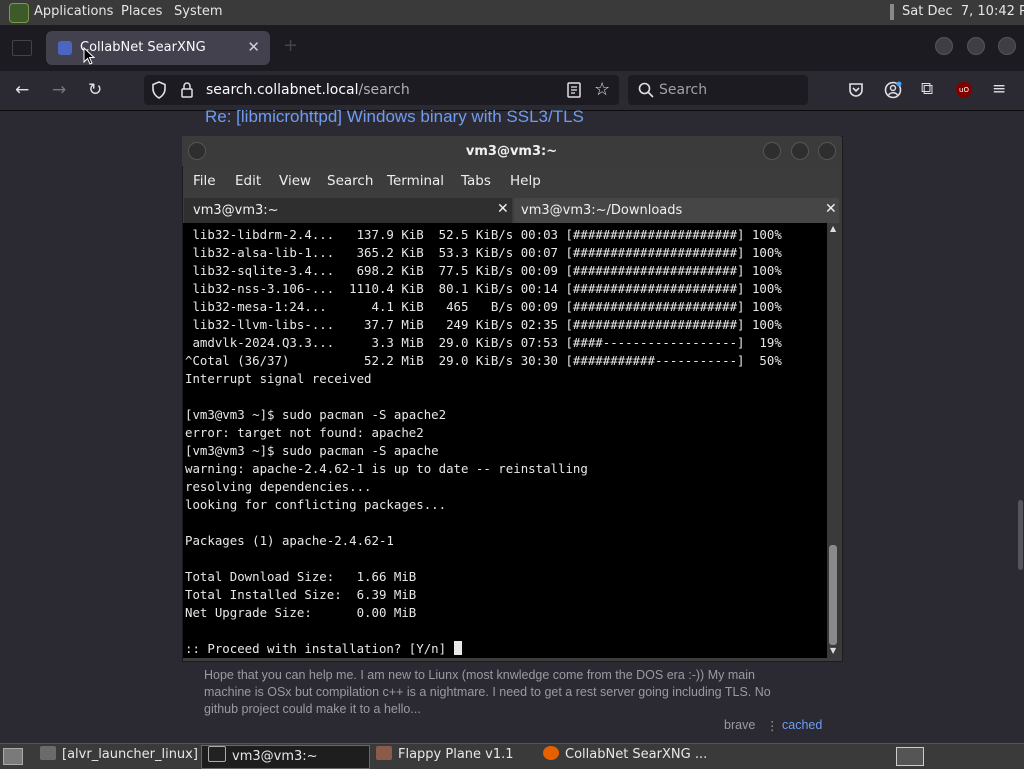  What do you see at coordinates (198, 11) in the screenshot?
I see `system-menu: System` at bounding box center [198, 11].